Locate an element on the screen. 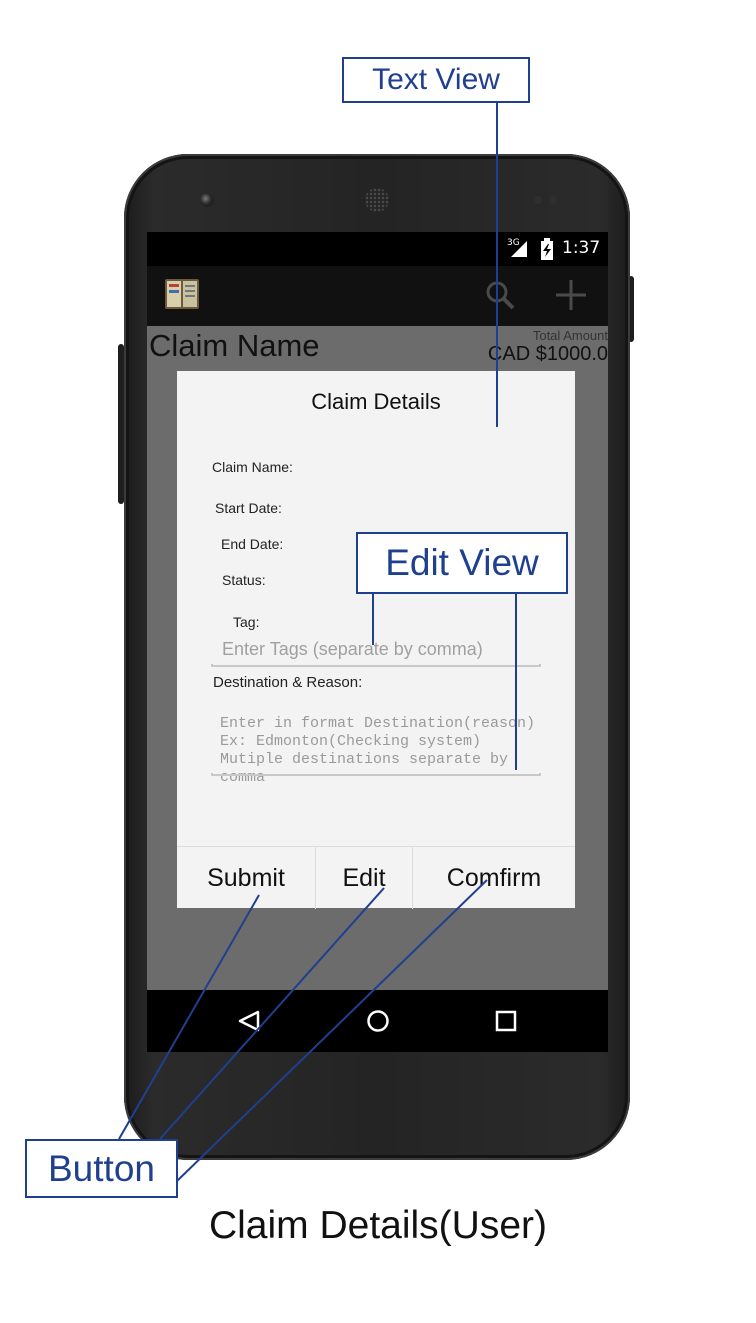  signal-icon is located at coordinates (519, 249).